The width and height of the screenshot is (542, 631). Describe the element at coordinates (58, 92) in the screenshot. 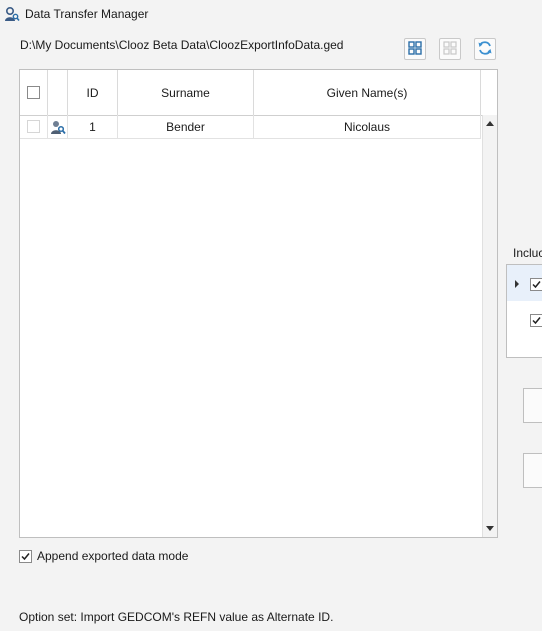

I see `header-icon-column` at that location.